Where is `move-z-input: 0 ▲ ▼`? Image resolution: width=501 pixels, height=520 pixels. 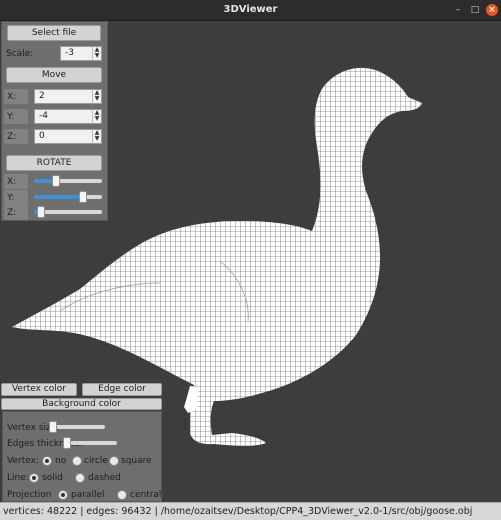 move-z-input: 0 ▲ ▼ is located at coordinates (68, 136).